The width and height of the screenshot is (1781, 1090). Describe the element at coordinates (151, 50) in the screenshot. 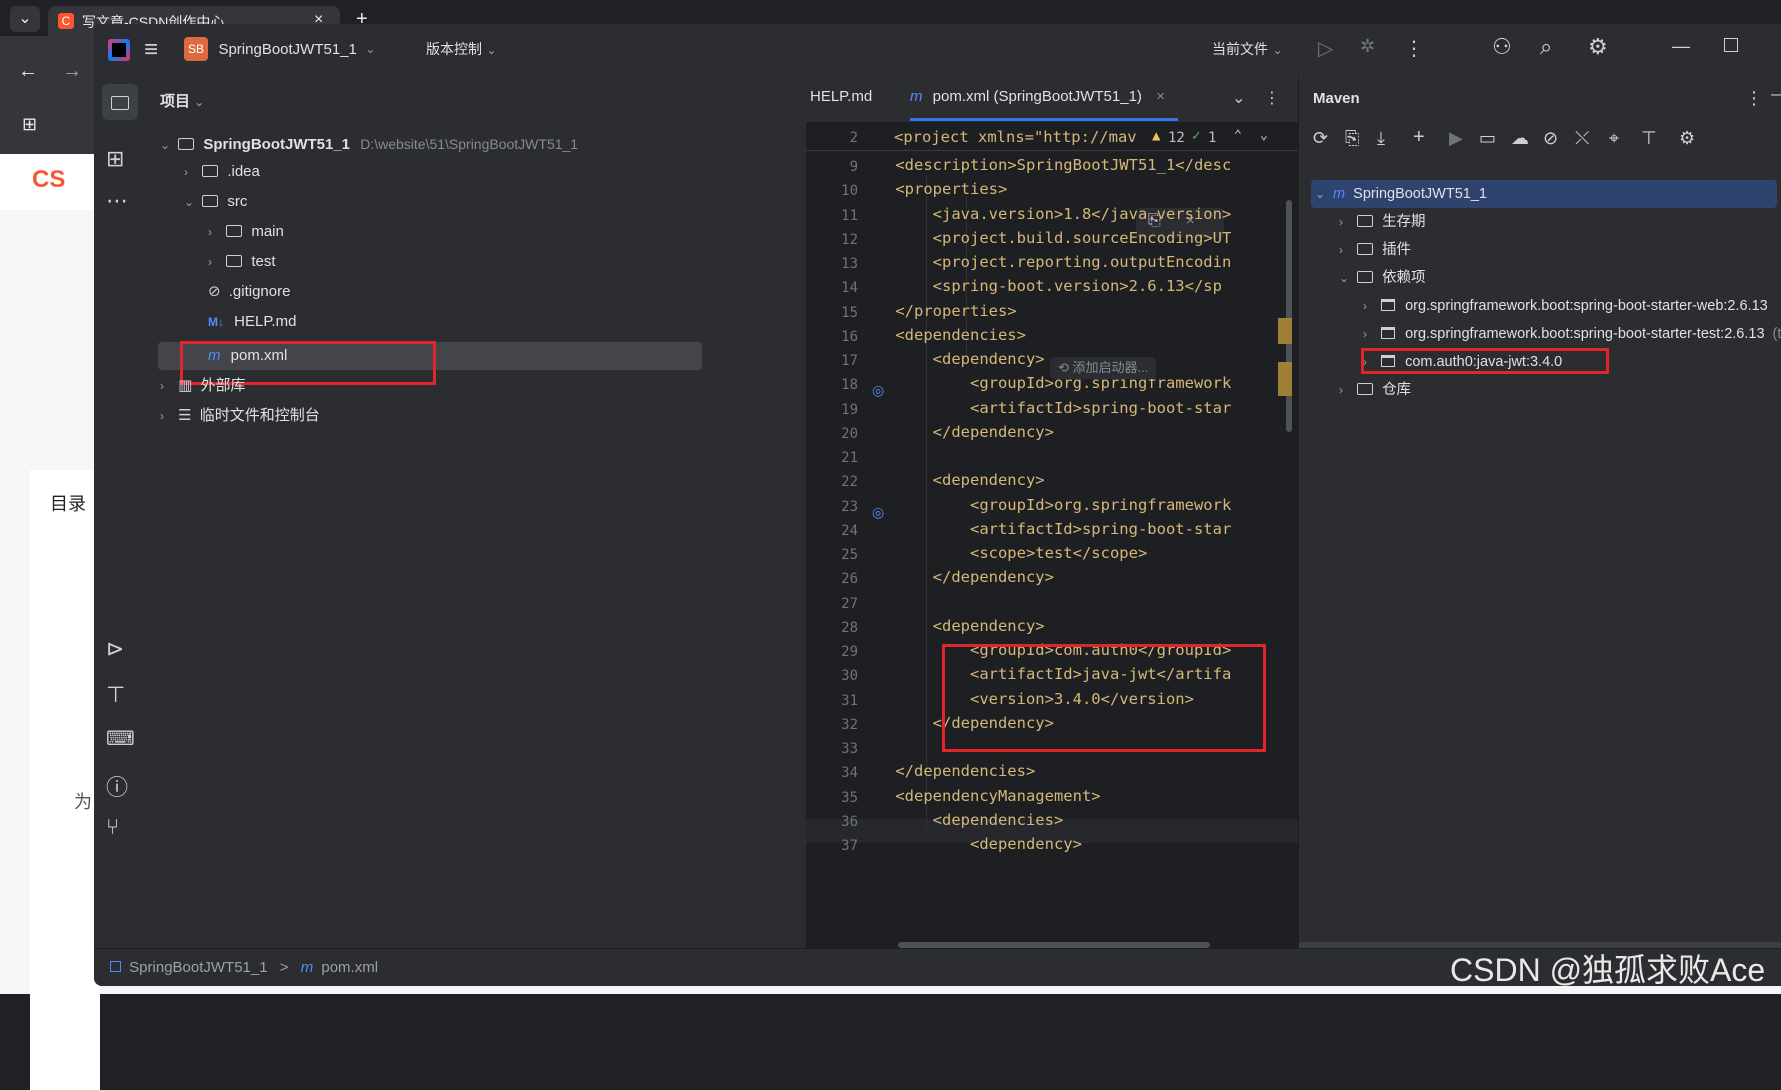

I see `main-menu-icon: ≡` at that location.